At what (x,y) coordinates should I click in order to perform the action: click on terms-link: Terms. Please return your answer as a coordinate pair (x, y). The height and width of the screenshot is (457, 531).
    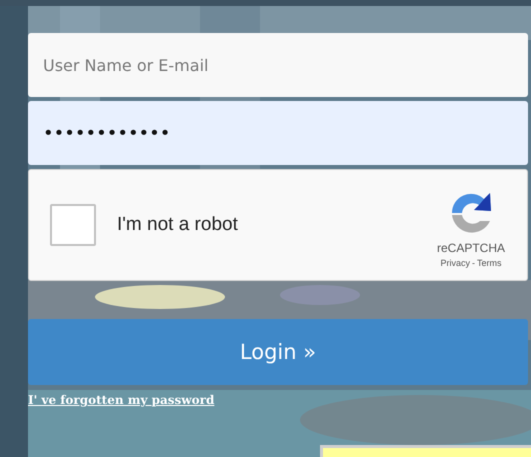
    Looking at the image, I should click on (489, 263).